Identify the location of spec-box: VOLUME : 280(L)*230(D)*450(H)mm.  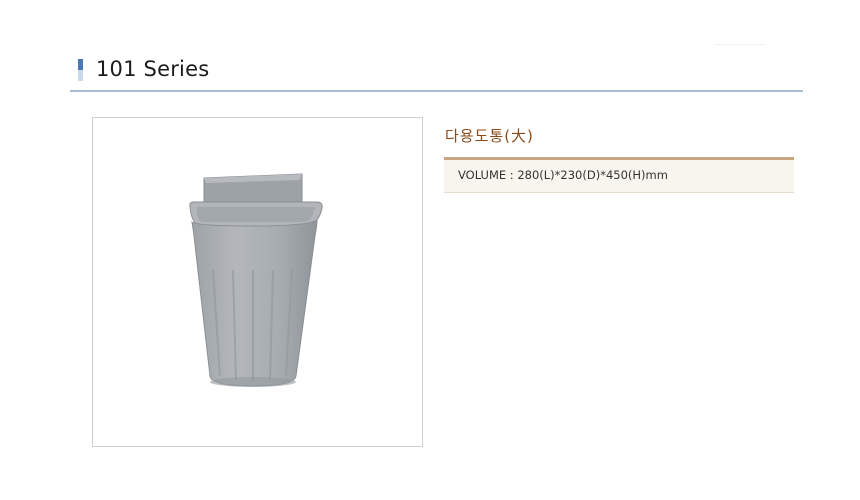
(619, 175).